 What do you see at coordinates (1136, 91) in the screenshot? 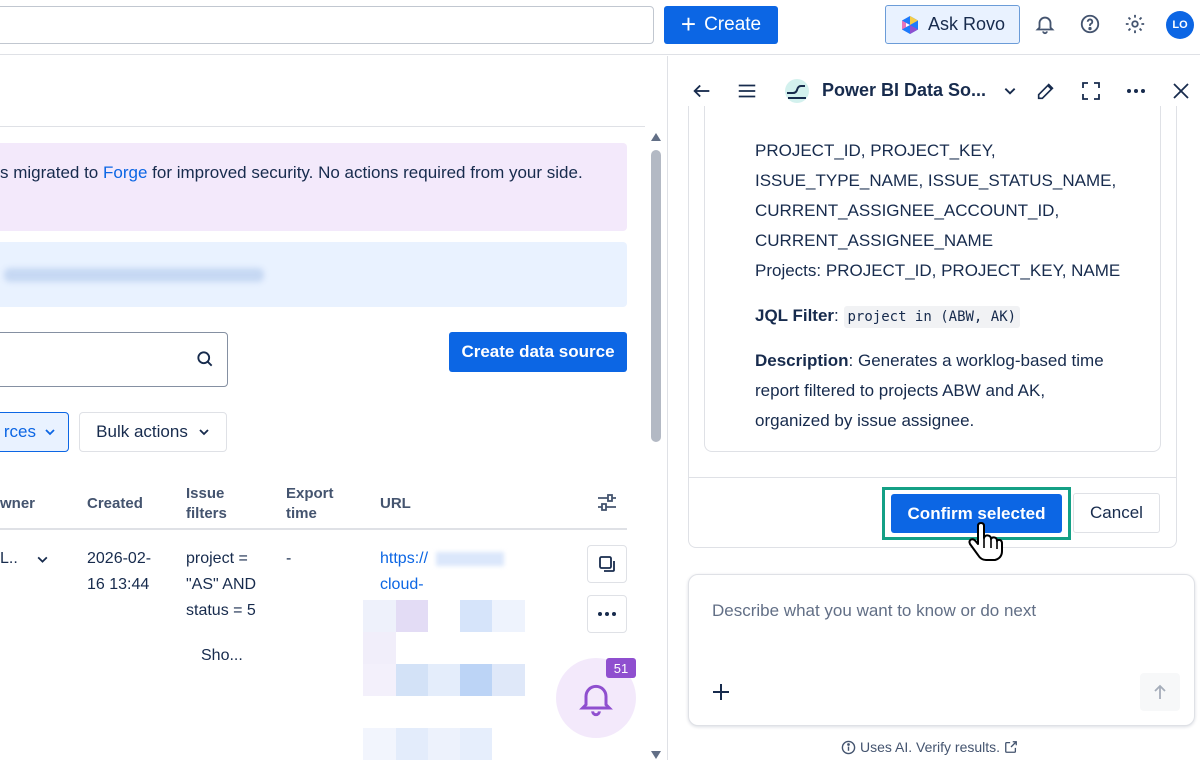
I see `more-options-icon` at bounding box center [1136, 91].